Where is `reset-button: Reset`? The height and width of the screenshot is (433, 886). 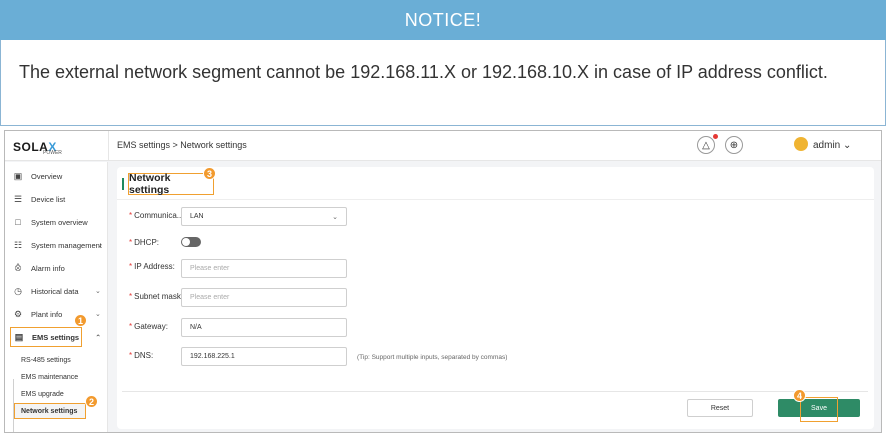 reset-button: Reset is located at coordinates (720, 408).